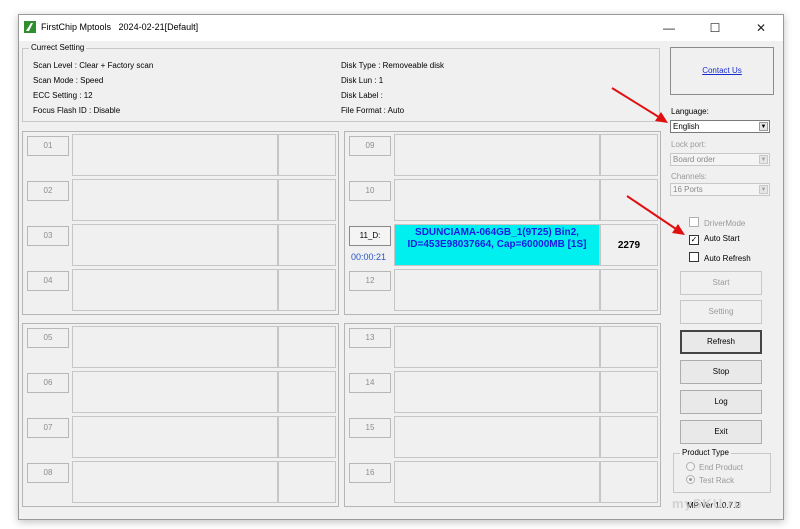 The width and height of the screenshot is (800, 529). I want to click on watermark: mySKU.ru, so click(707, 503).